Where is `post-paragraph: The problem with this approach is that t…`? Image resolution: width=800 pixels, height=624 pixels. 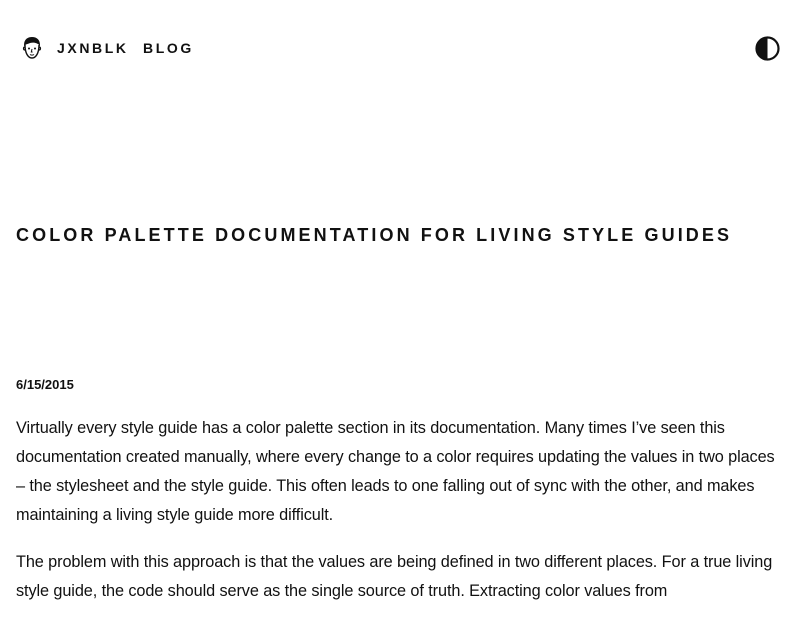 post-paragraph: The problem with this approach is that t… is located at coordinates (394, 576).